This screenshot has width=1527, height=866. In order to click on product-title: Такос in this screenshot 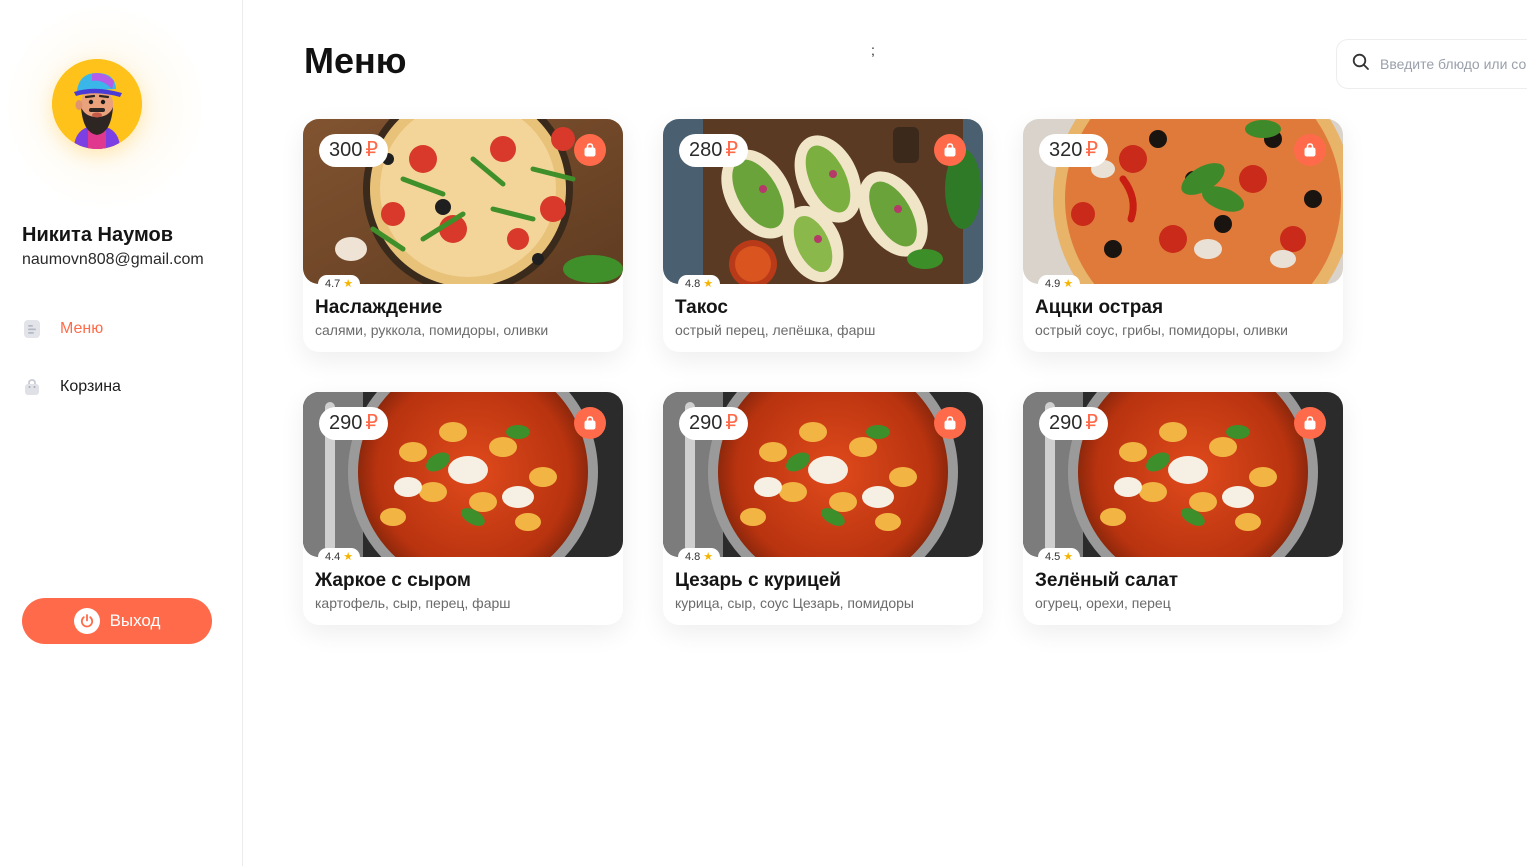, I will do `click(701, 307)`.